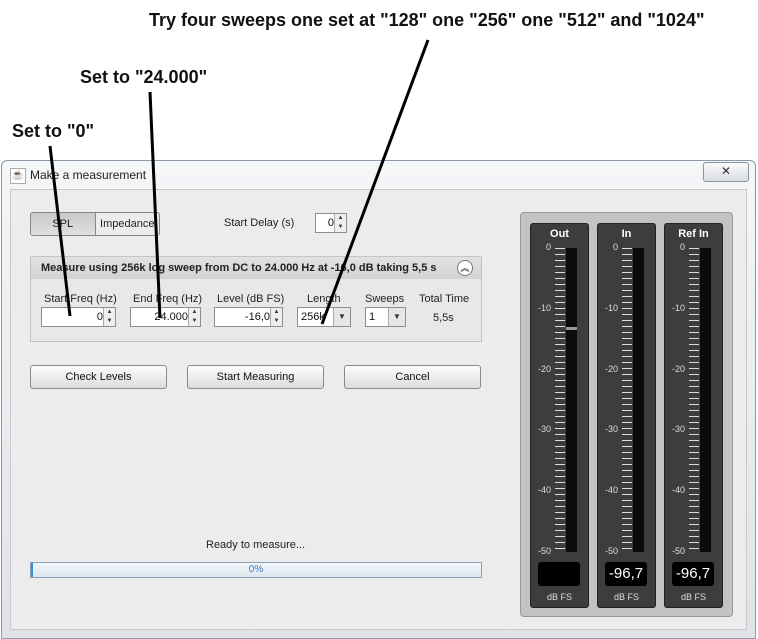  Describe the element at coordinates (559, 574) in the screenshot. I see `meter-readout` at that location.